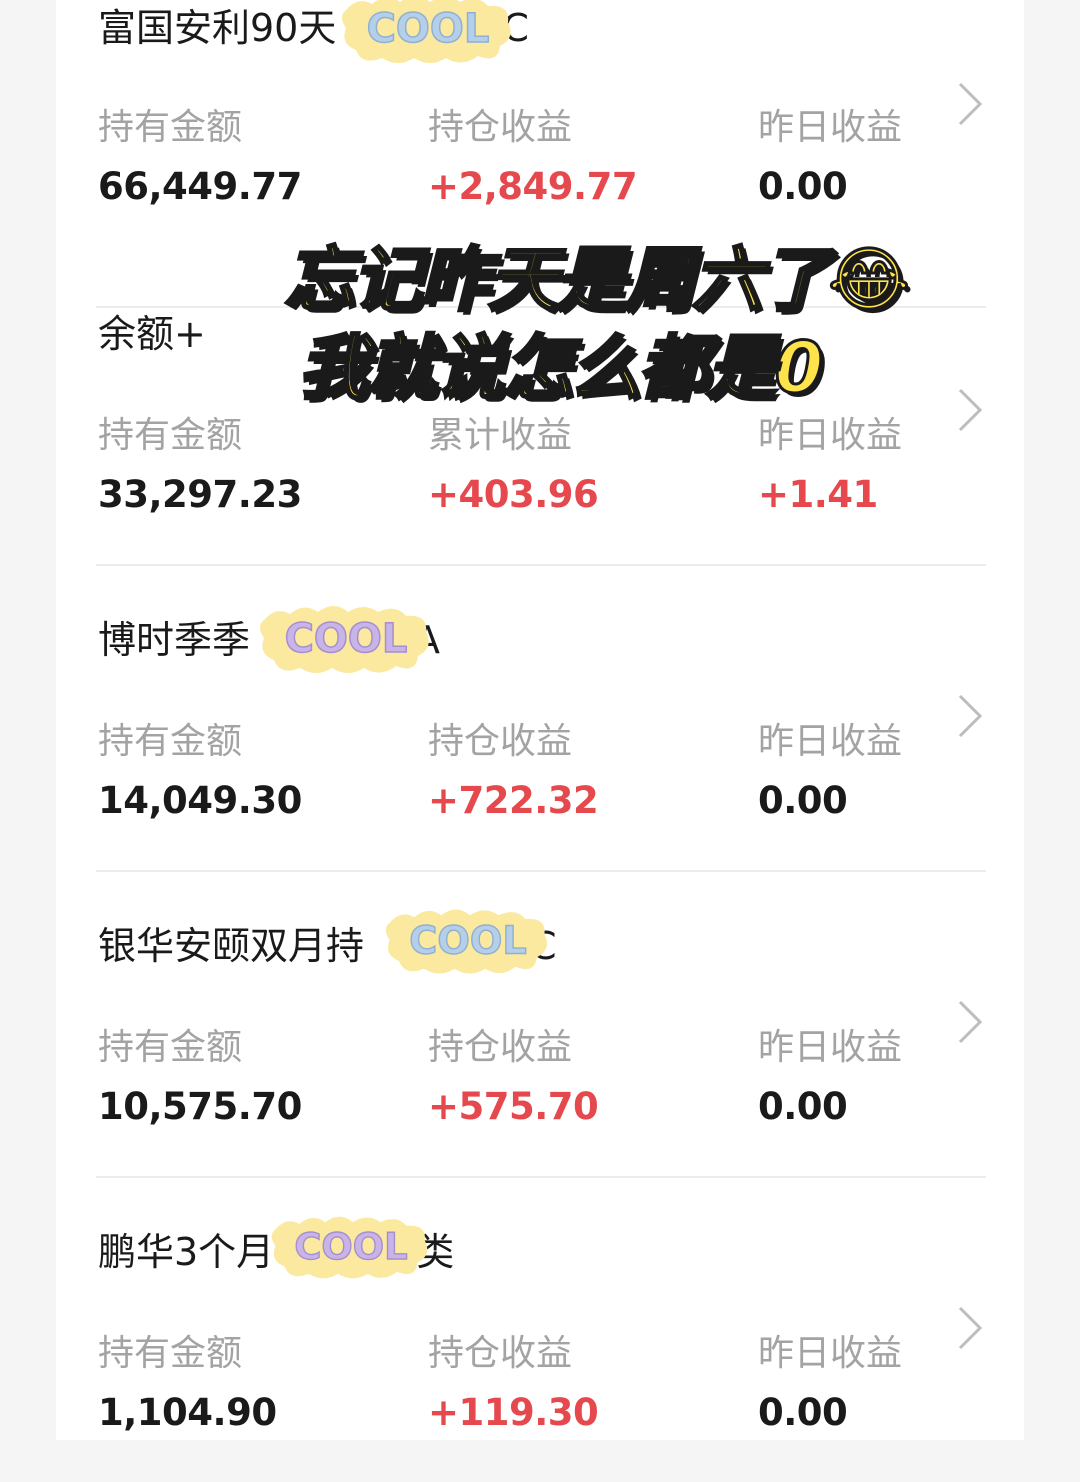 This screenshot has width=1080, height=1482. What do you see at coordinates (513, 1106) in the screenshot?
I see `position-profit-value: +575.70` at bounding box center [513, 1106].